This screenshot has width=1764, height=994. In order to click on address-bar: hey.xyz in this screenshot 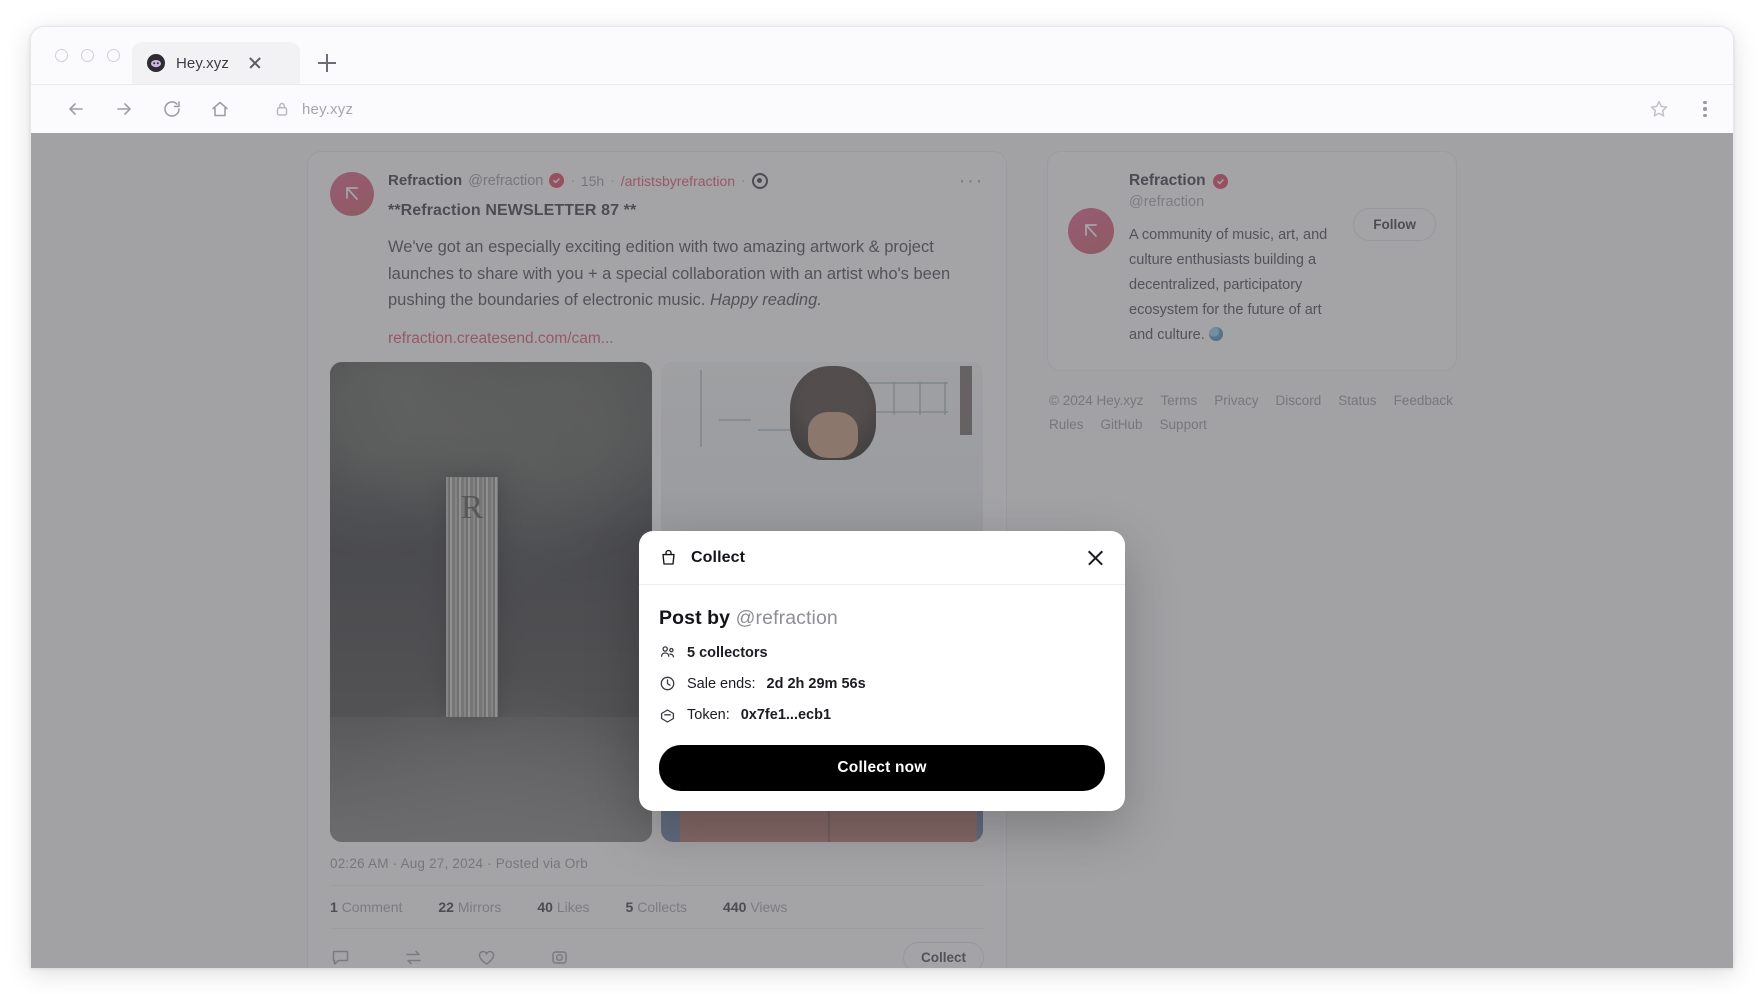, I will do `click(882, 108)`.